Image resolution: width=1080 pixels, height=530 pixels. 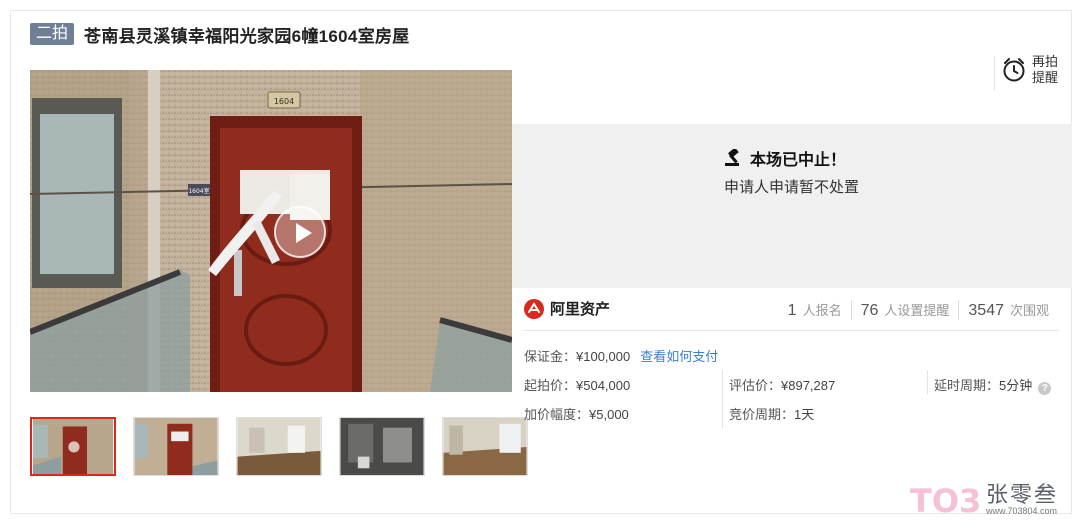 I want to click on reminder-label: 再拍提醒, so click(x=1045, y=69).